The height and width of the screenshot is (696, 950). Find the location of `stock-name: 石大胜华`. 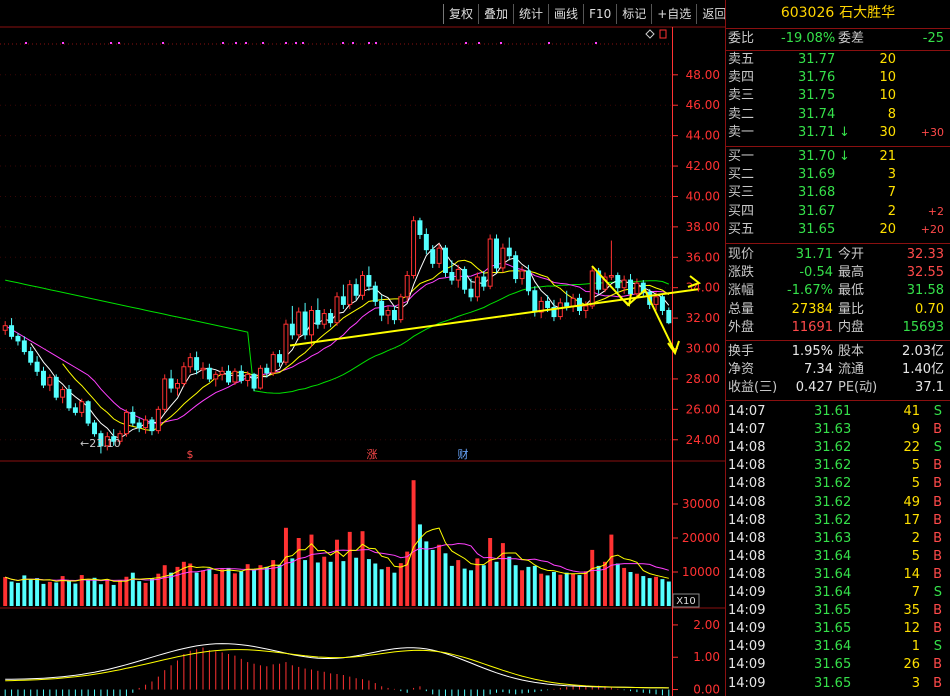

stock-name: 石大胜华 is located at coordinates (867, 13).